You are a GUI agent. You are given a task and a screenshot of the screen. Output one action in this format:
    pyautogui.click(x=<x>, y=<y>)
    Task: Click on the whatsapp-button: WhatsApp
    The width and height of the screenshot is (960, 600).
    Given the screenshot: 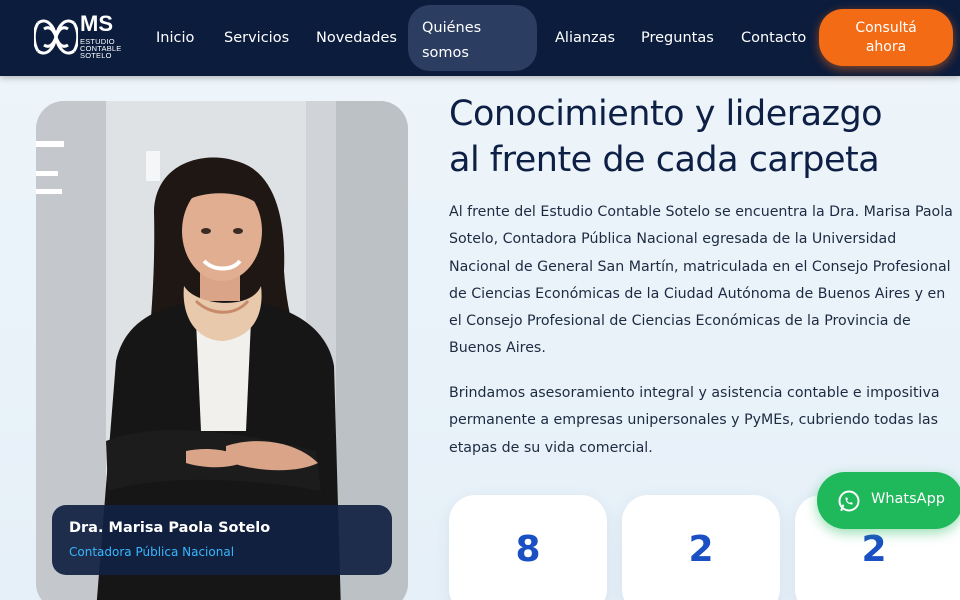 What is the action you would take?
    pyautogui.click(x=888, y=500)
    